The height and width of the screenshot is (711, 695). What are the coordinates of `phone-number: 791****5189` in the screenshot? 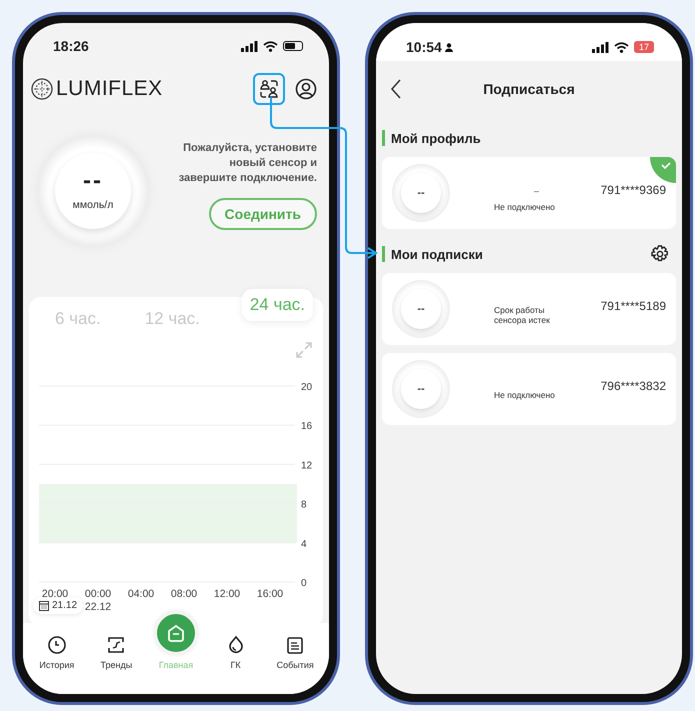 It's located at (633, 306).